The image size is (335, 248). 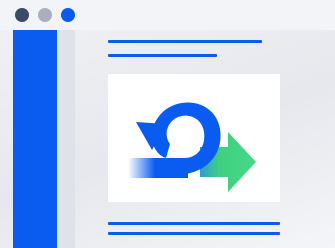 What do you see at coordinates (158, 168) in the screenshot?
I see `loop-tail` at bounding box center [158, 168].